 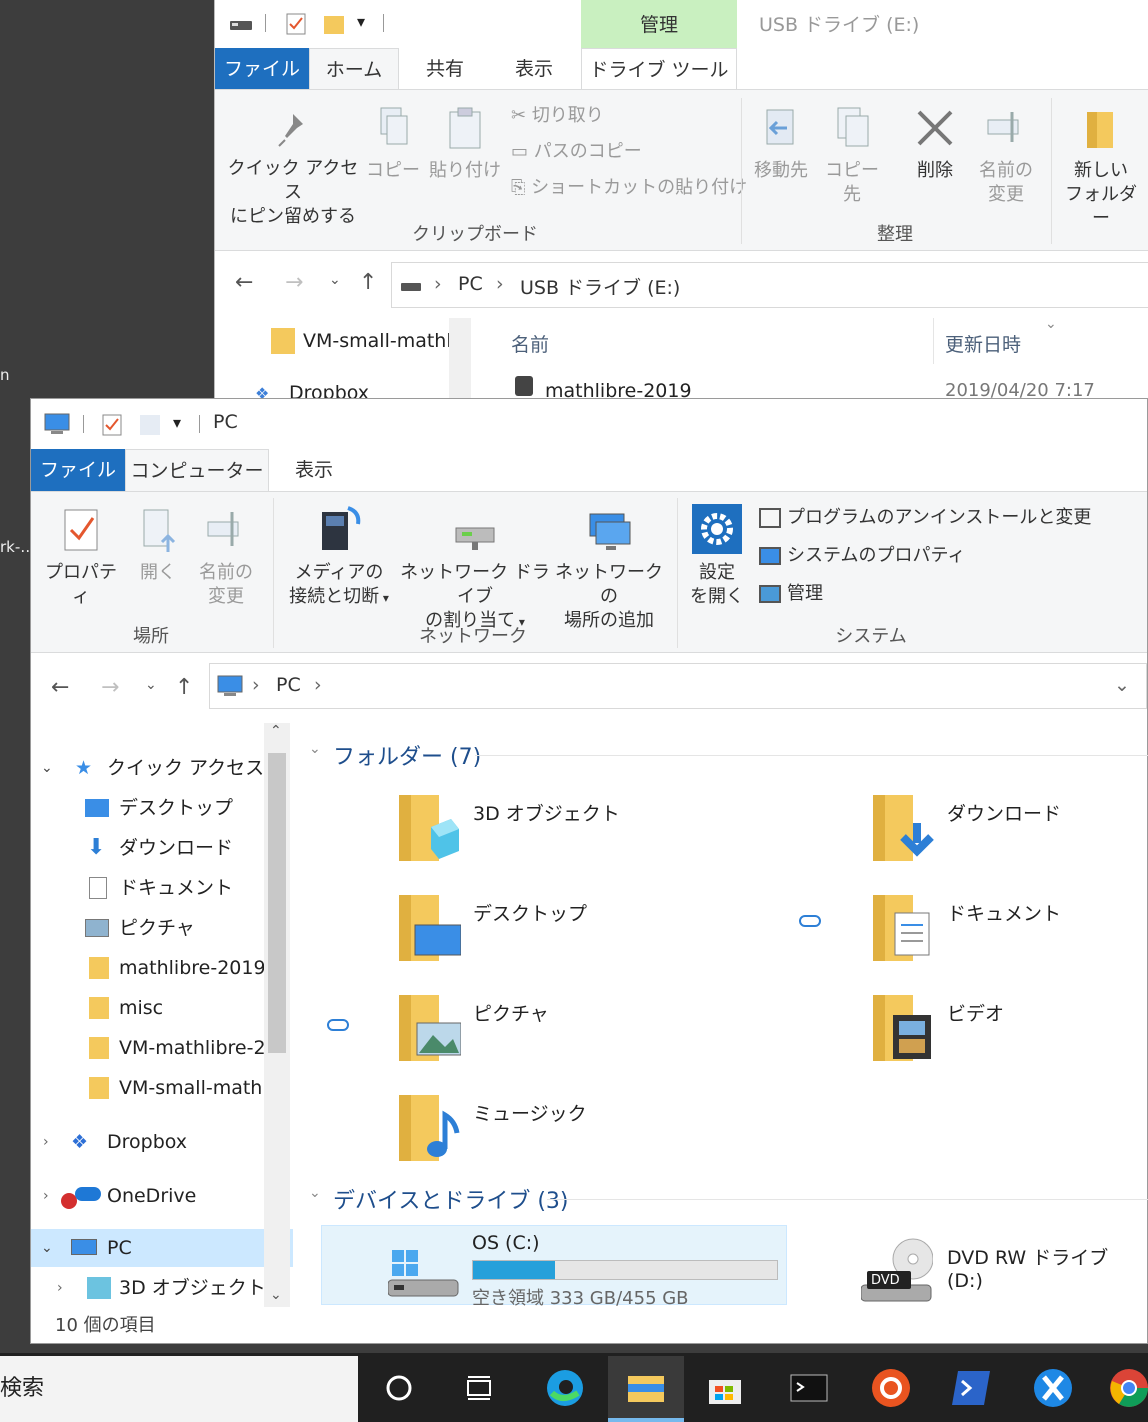 I want to click on tab-view: 表示, so click(x=314, y=470).